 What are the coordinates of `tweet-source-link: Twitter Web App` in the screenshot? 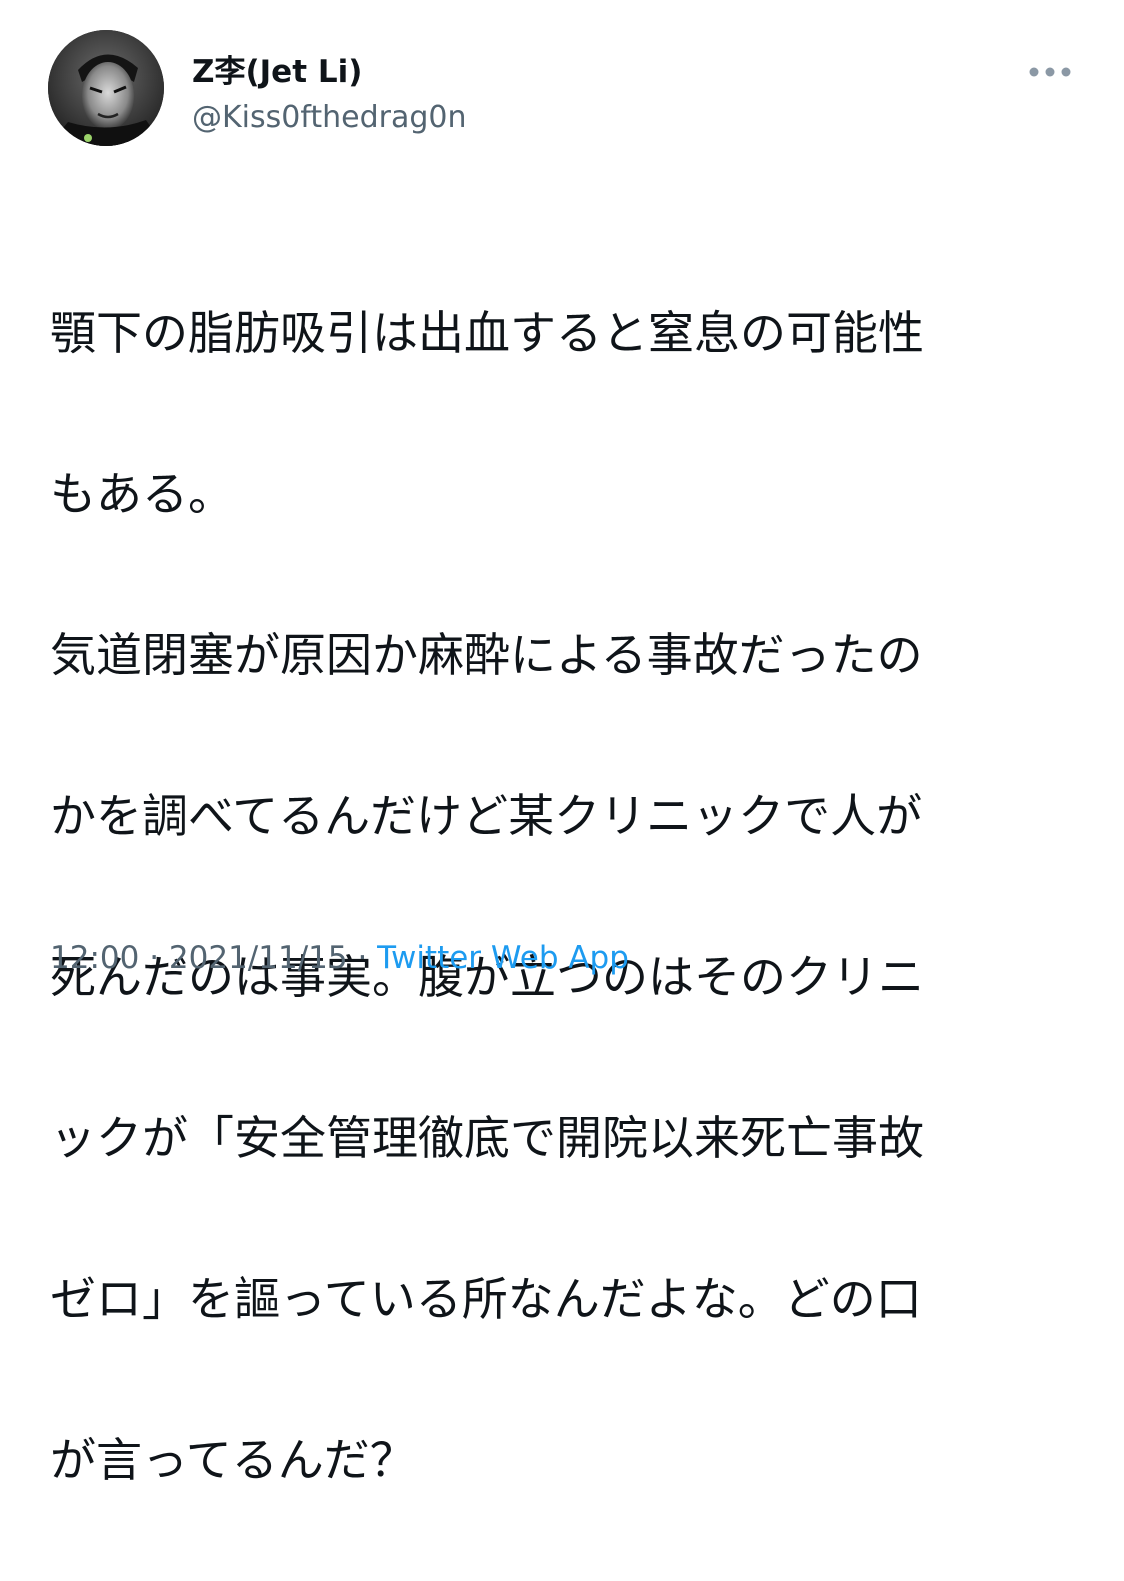 It's located at (503, 958).